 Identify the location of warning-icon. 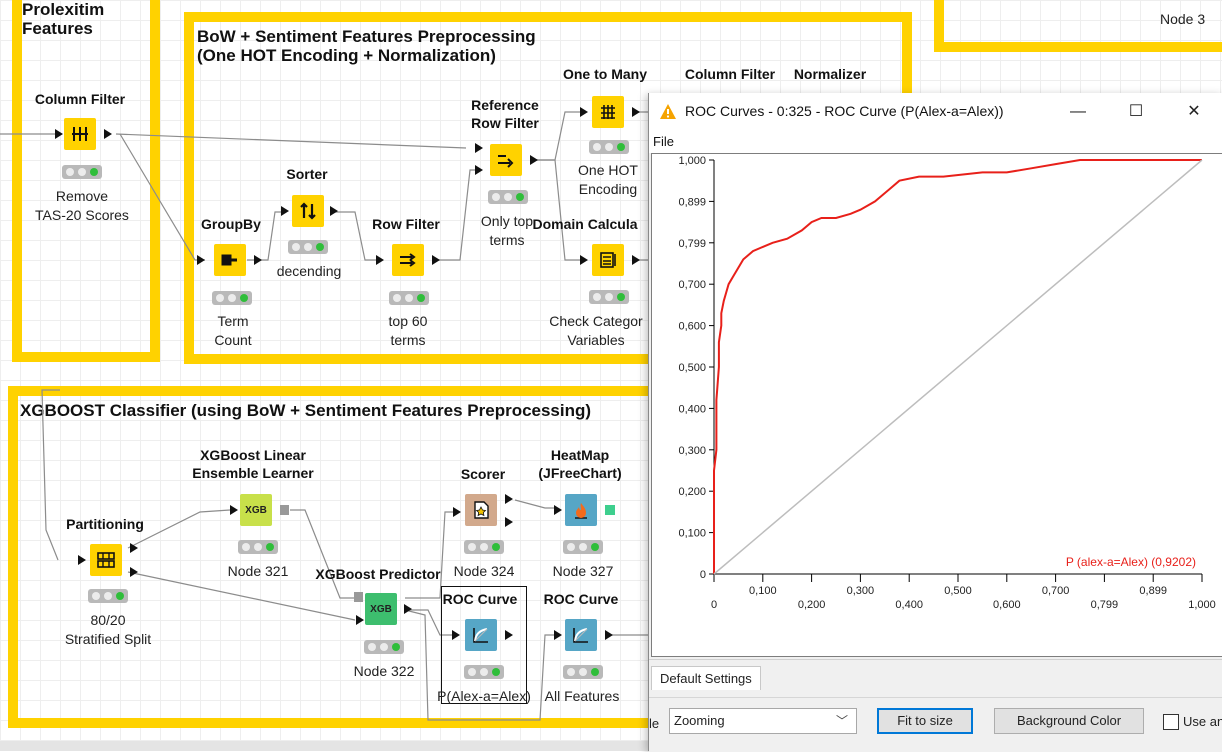
(668, 111).